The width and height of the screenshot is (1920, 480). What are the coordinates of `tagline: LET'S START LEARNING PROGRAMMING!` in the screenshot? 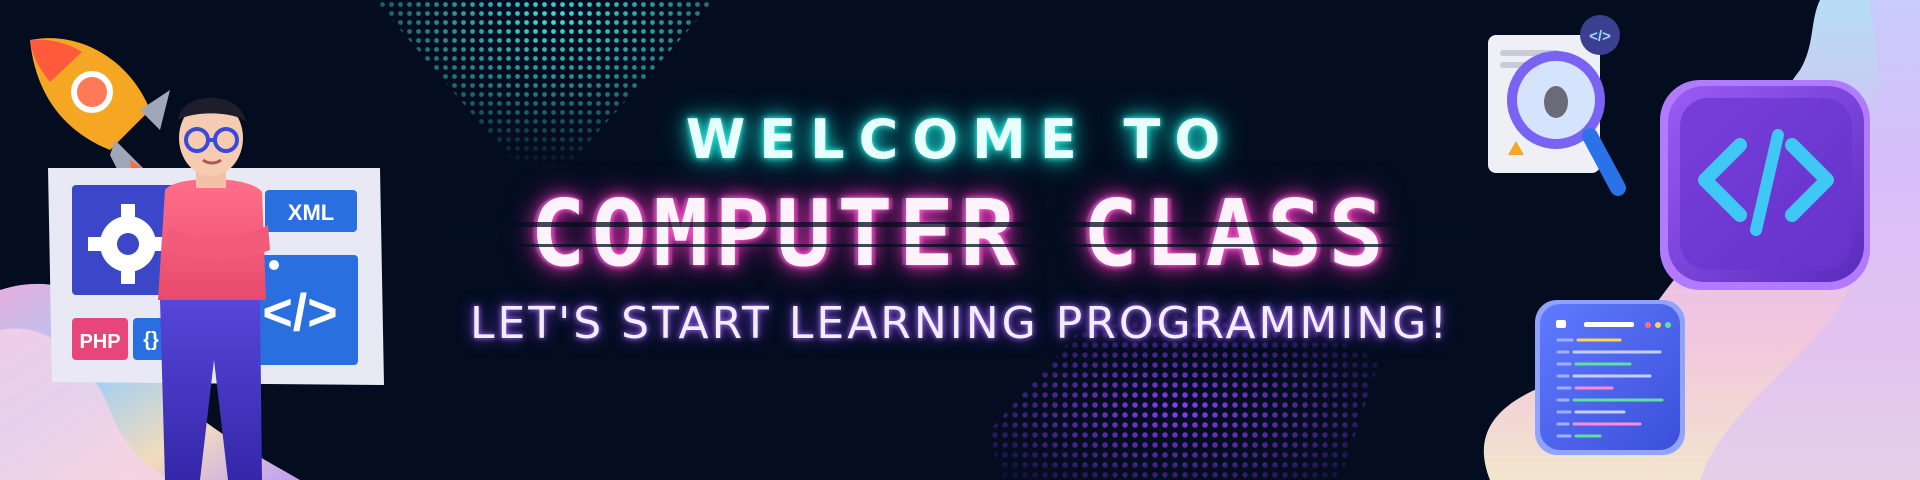 It's located at (960, 323).